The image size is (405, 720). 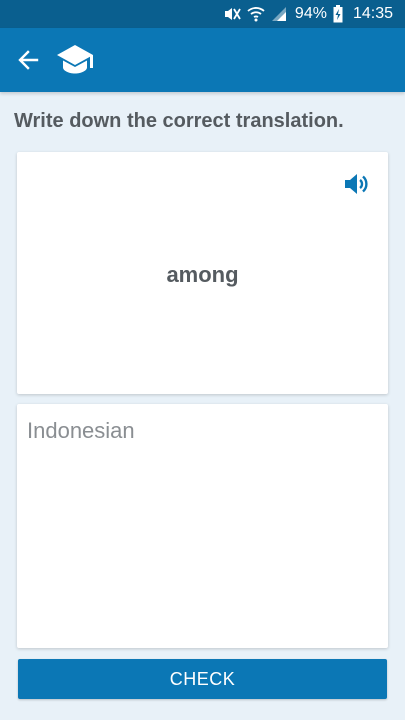 I want to click on wifi-icon, so click(x=256, y=14).